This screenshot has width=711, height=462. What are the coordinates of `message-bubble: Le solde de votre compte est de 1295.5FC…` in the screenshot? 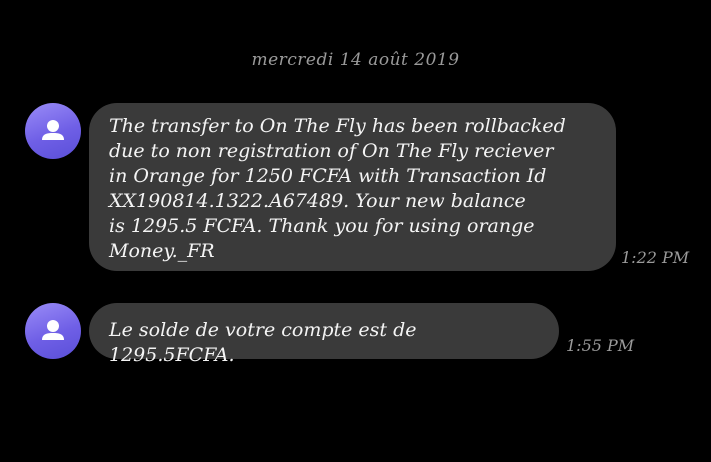 It's located at (324, 334).